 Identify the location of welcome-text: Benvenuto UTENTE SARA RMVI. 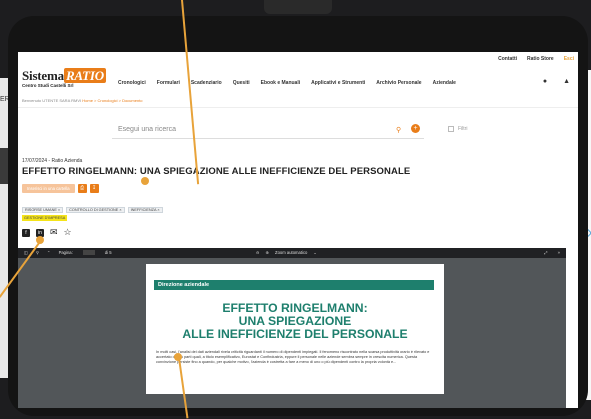
(52, 100).